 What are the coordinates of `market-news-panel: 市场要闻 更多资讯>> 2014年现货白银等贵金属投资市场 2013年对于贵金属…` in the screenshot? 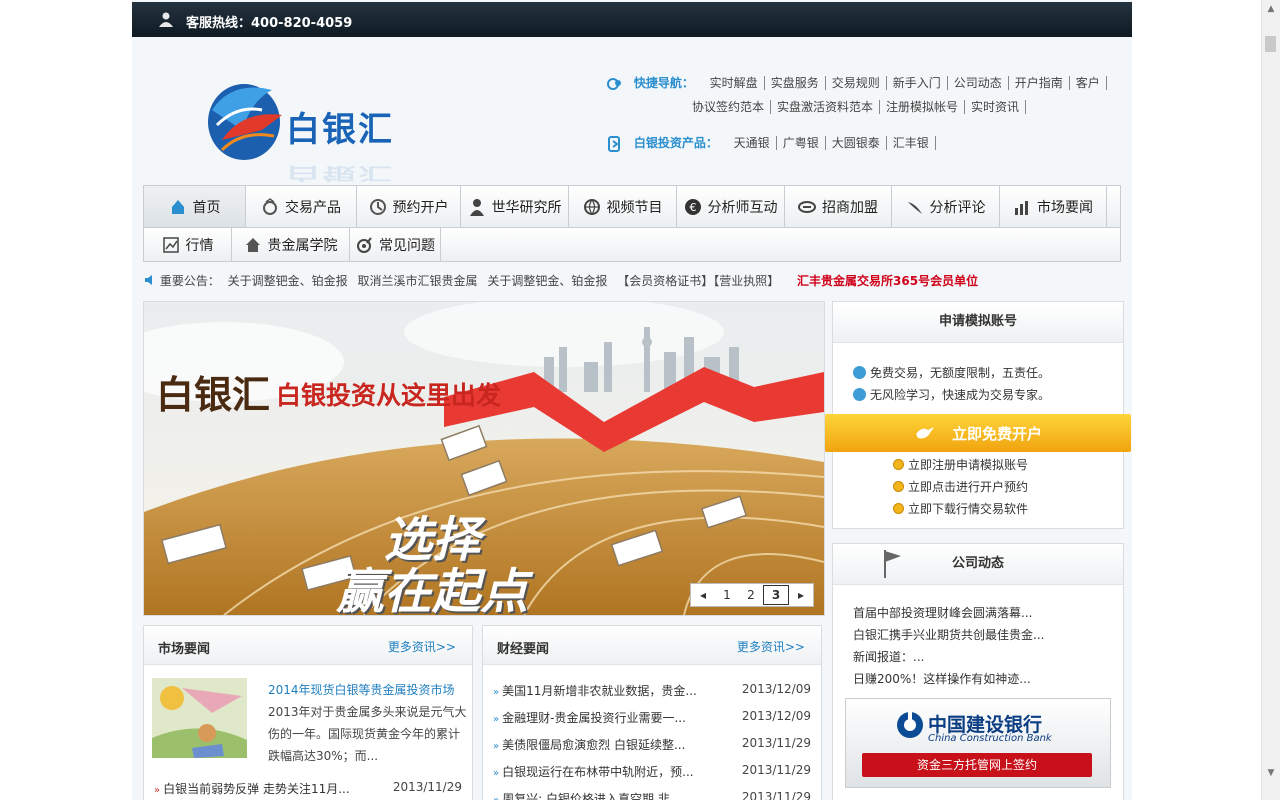 It's located at (308, 712).